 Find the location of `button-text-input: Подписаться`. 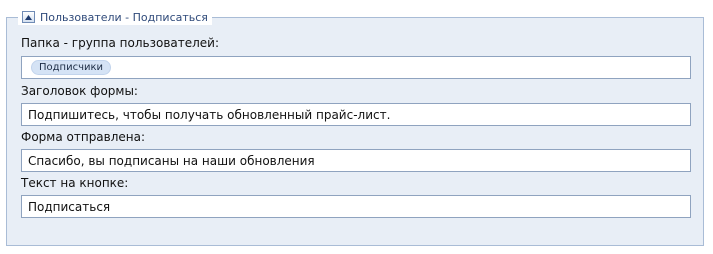

button-text-input: Подписаться is located at coordinates (356, 206).